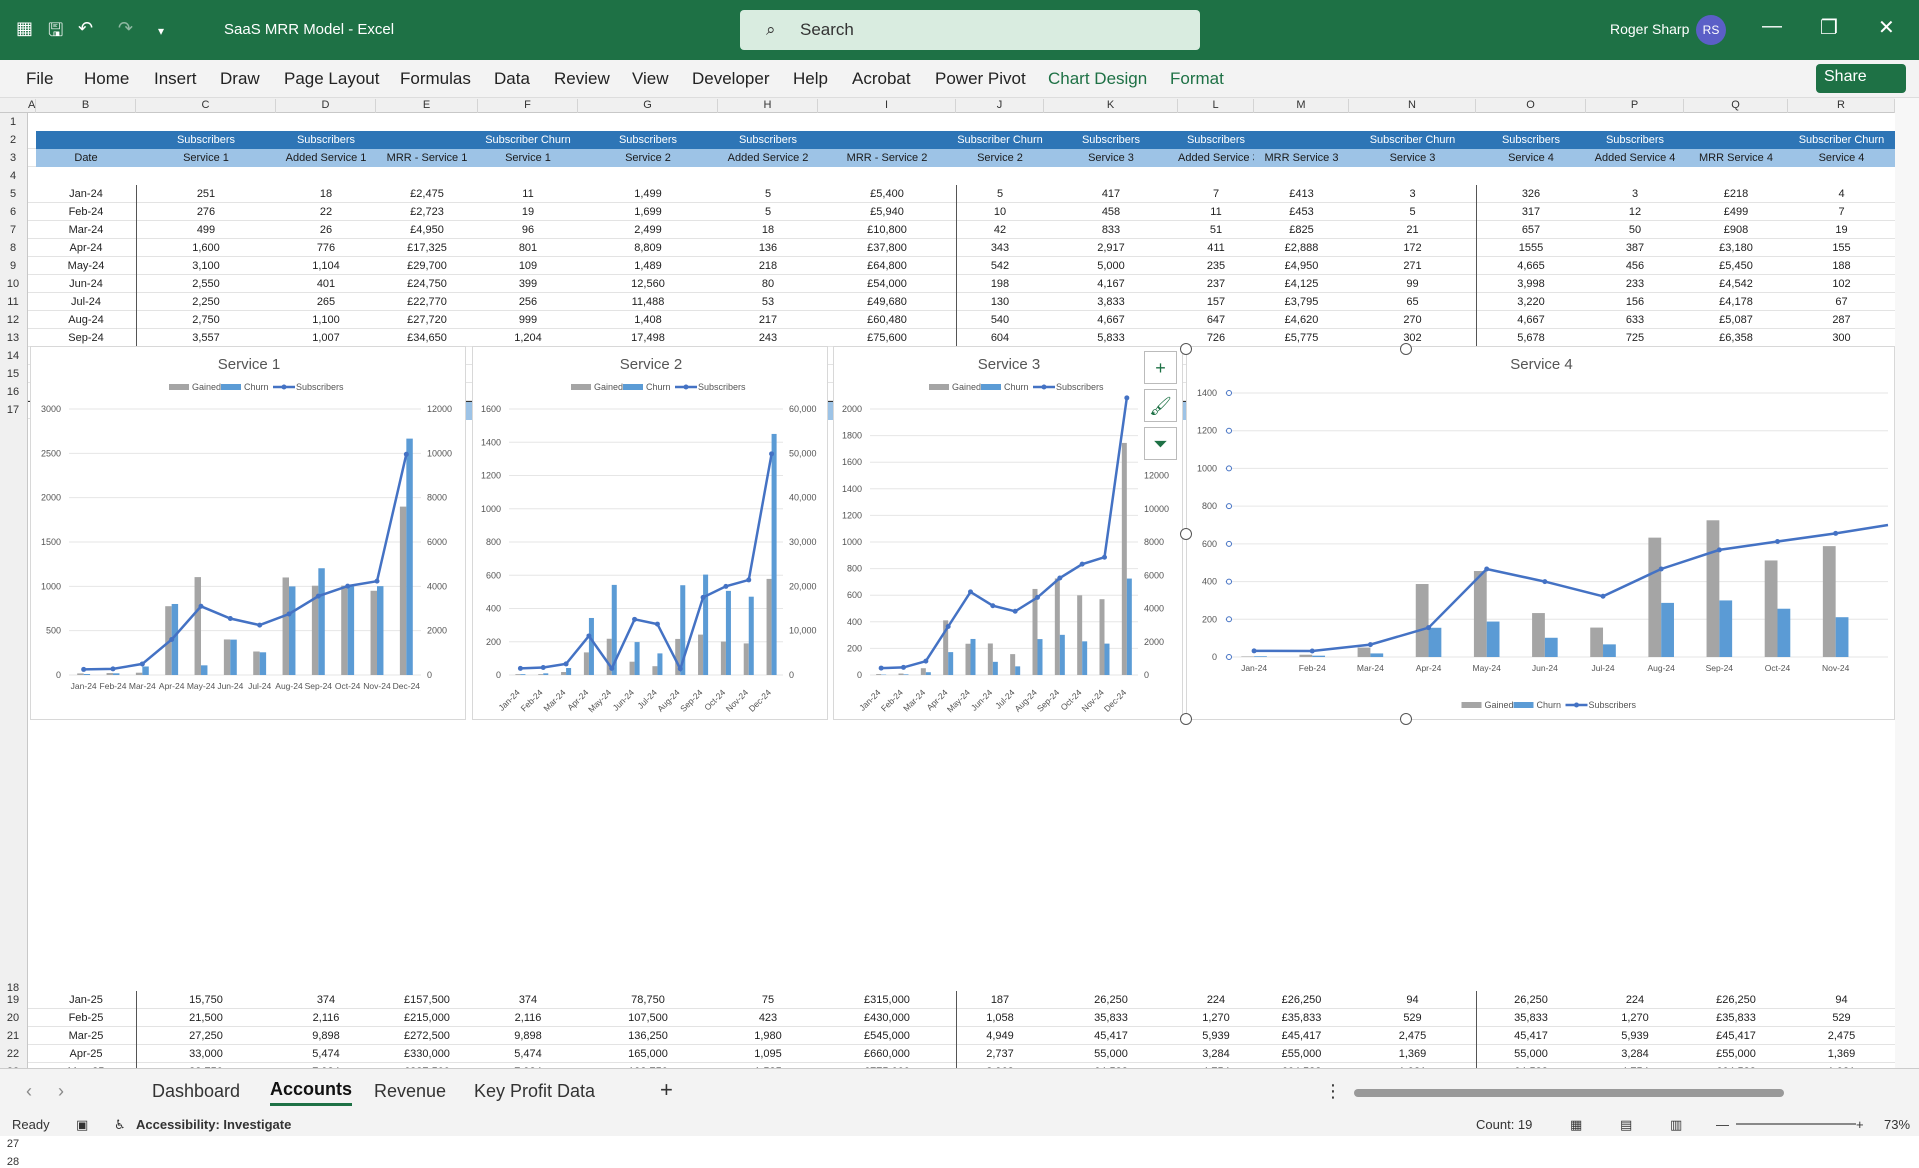  I want to click on cell: 27,250, so click(206, 1036).